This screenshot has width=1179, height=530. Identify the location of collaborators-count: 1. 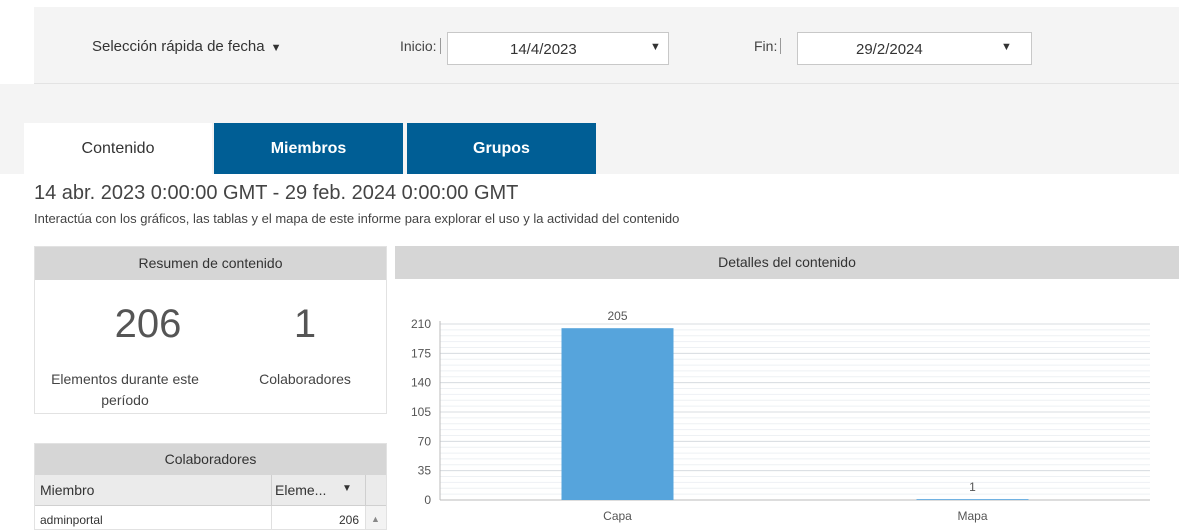
(305, 324).